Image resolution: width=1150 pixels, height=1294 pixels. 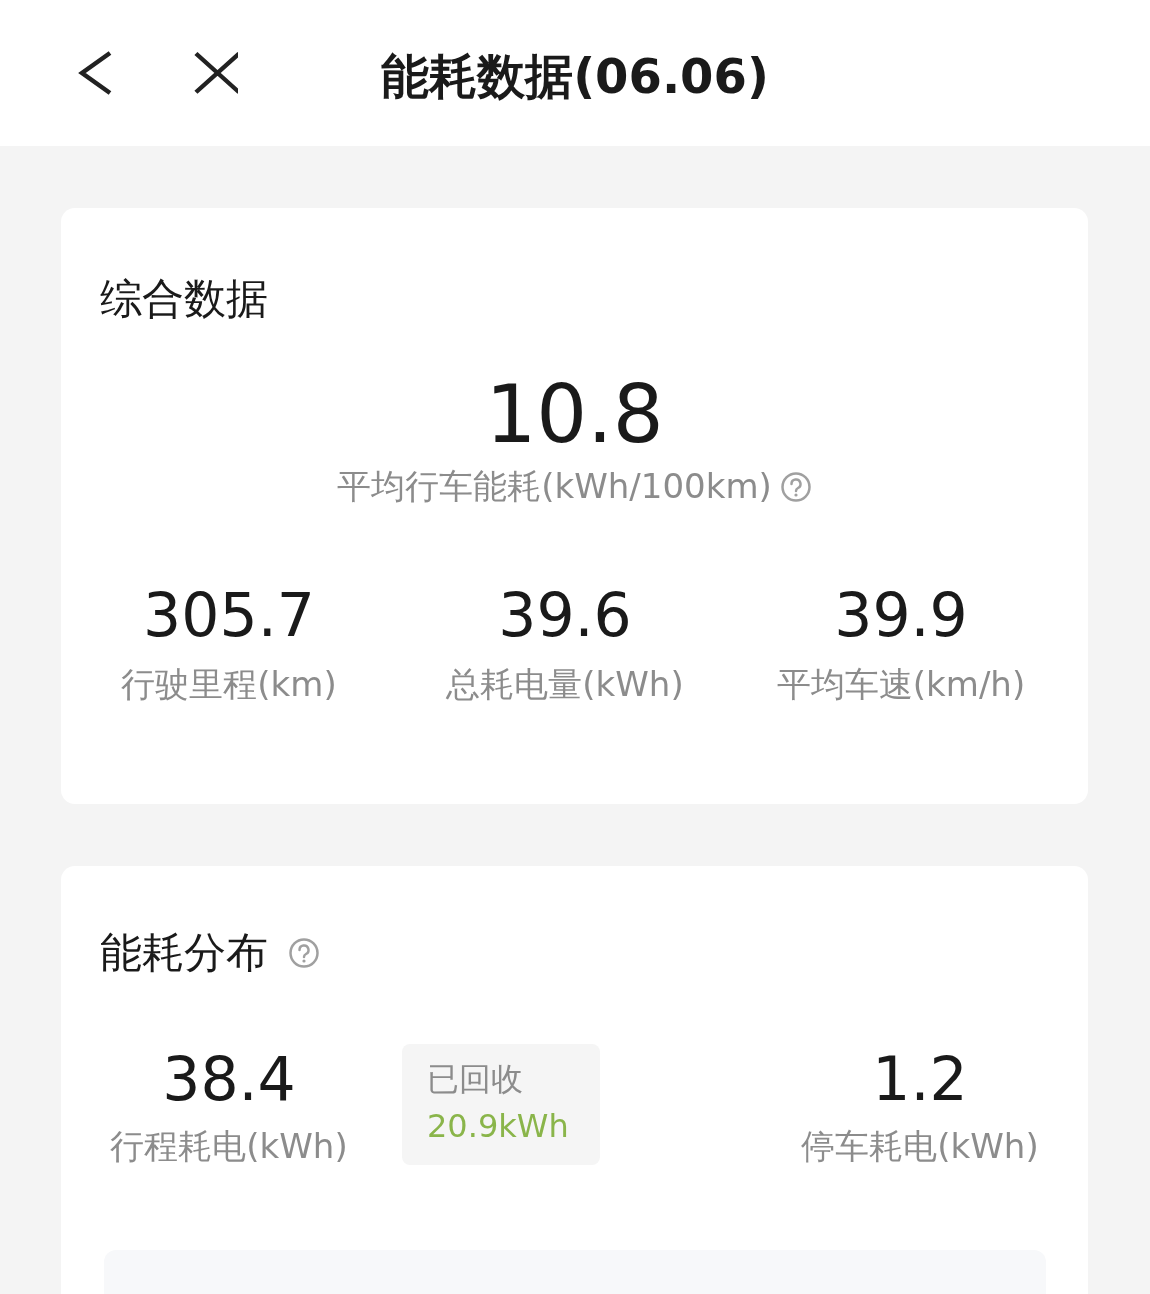 What do you see at coordinates (565, 684) in the screenshot?
I see `stat-label: 总耗电量(kWh)` at bounding box center [565, 684].